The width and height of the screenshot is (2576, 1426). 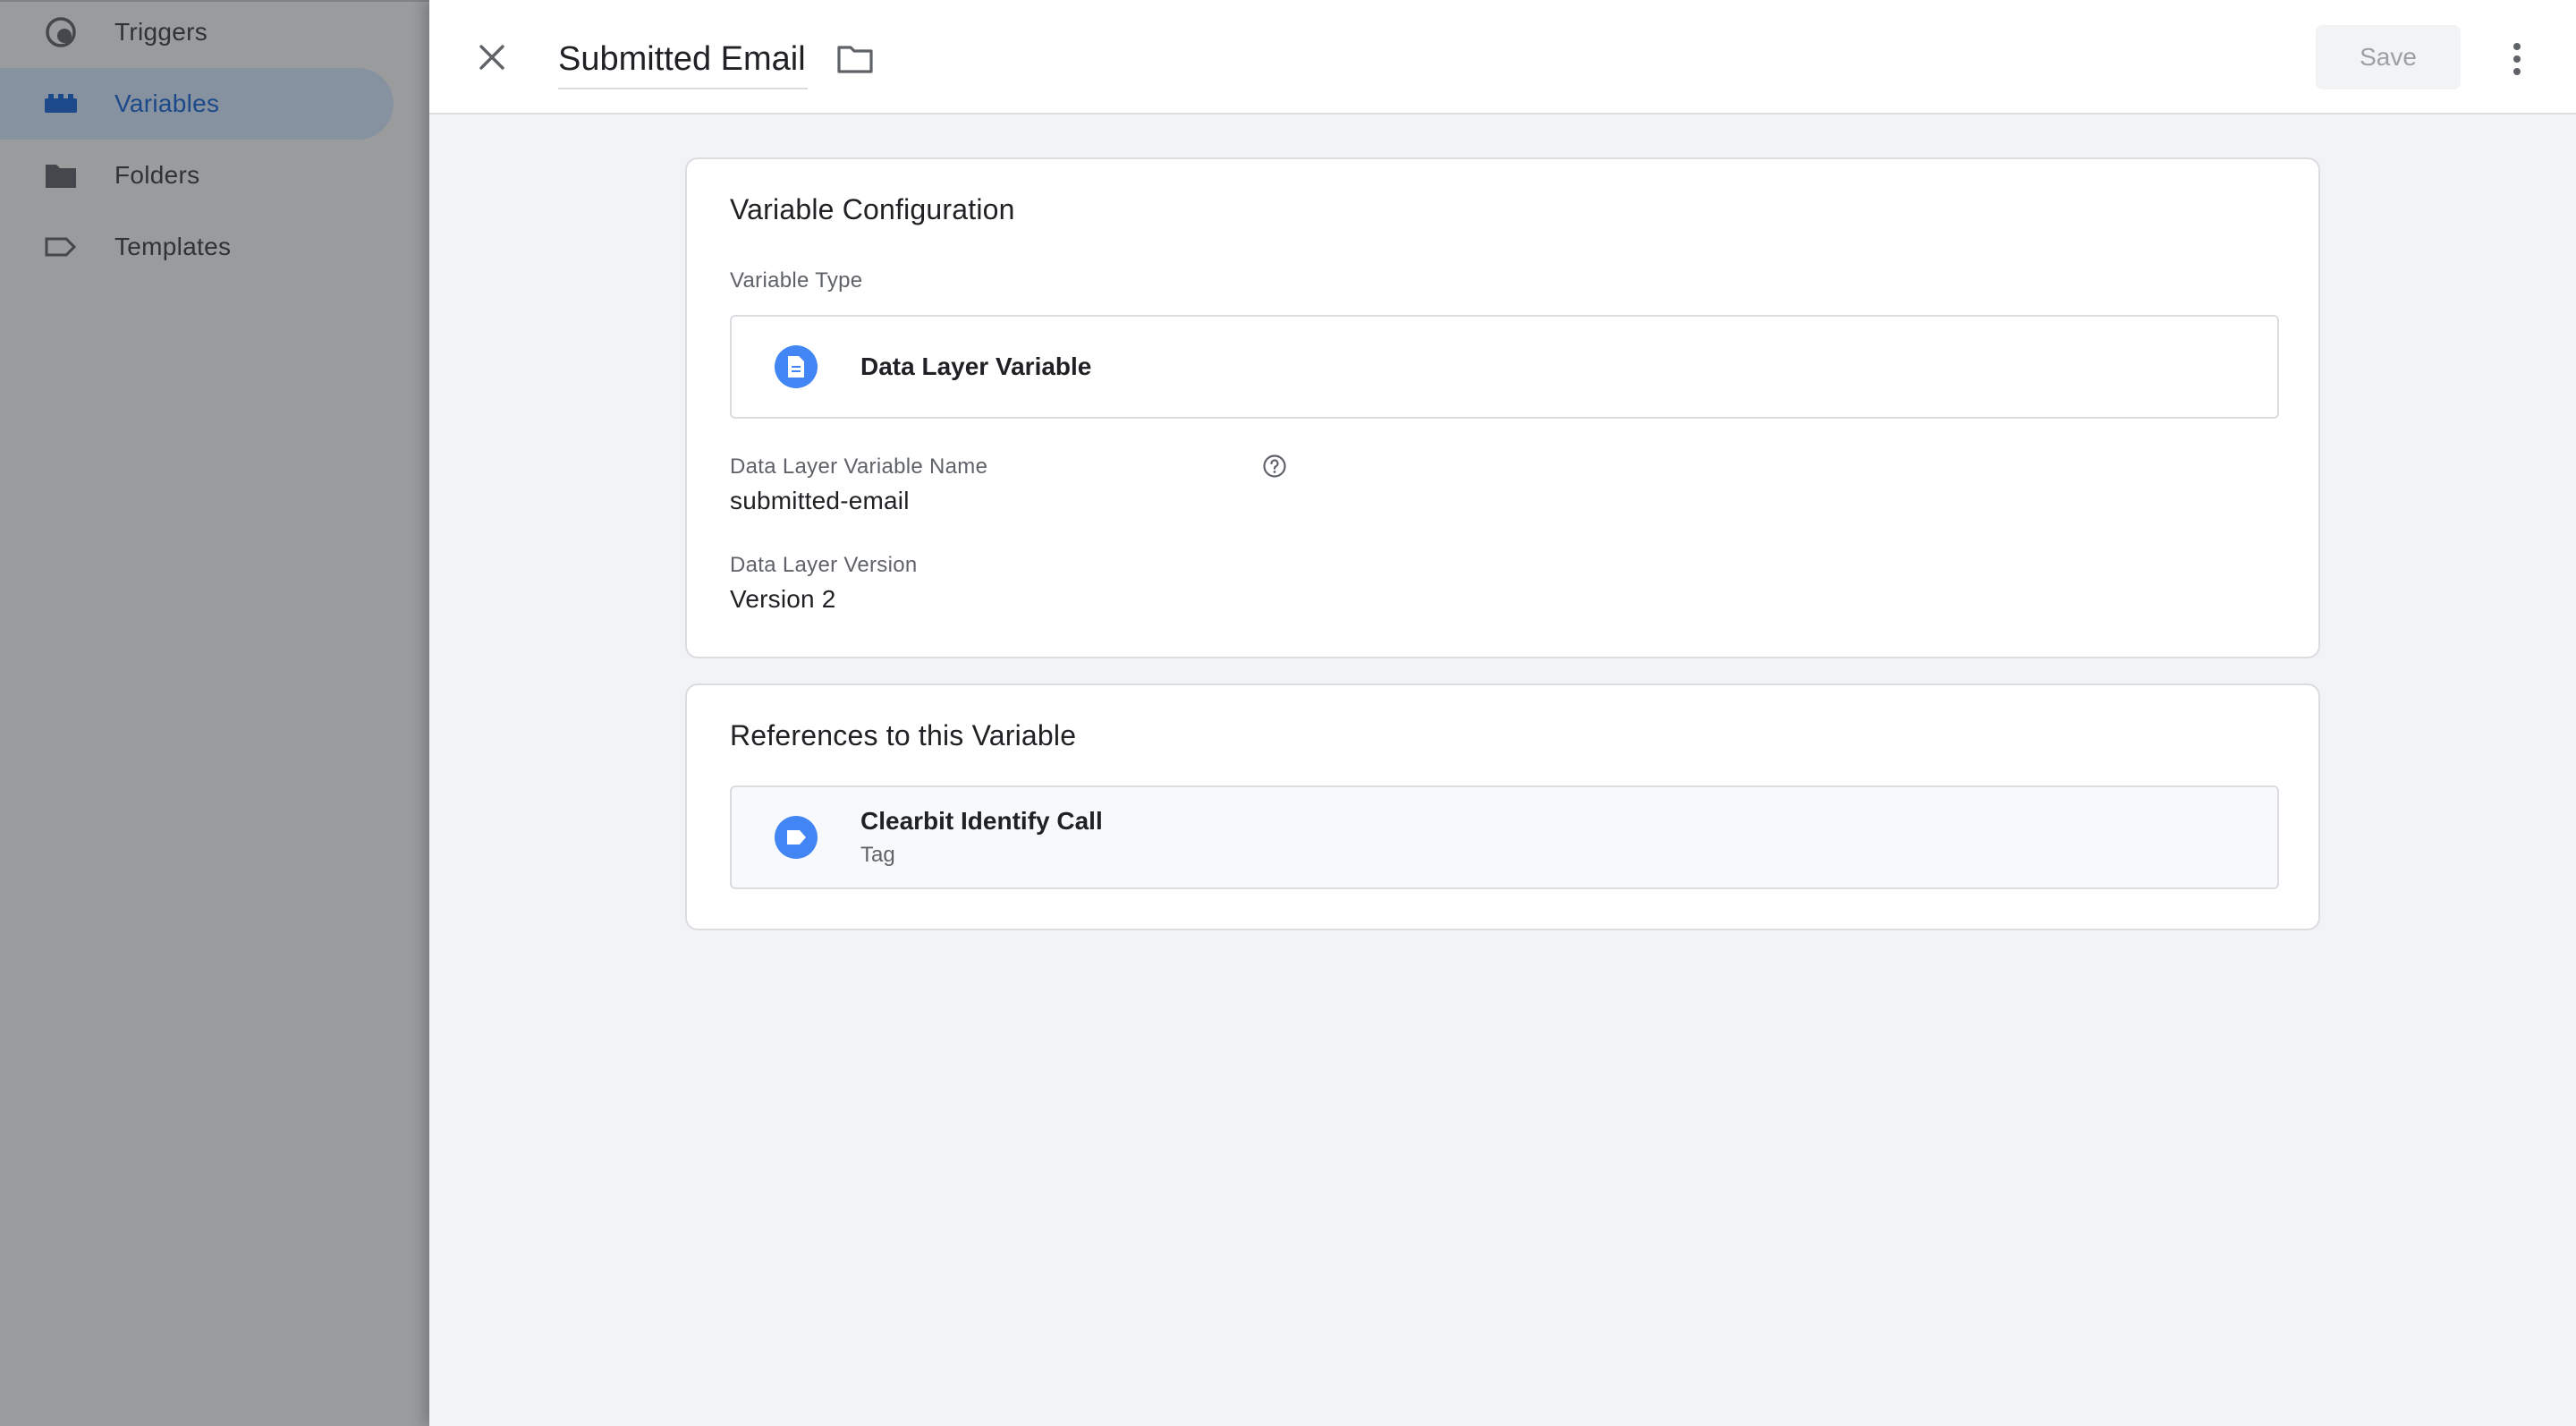 What do you see at coordinates (796, 367) in the screenshot?
I see `document-icon` at bounding box center [796, 367].